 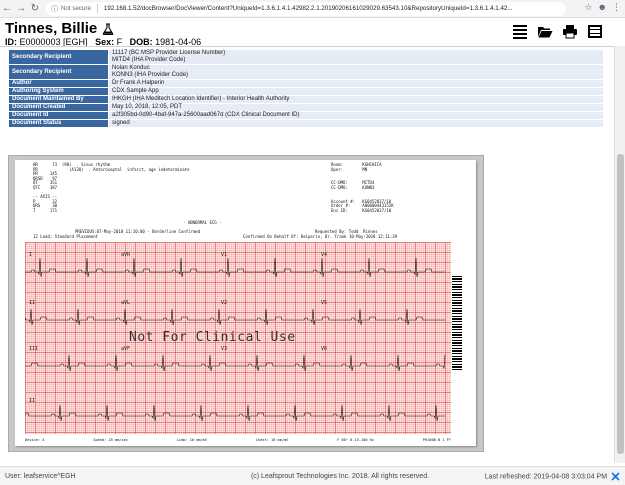 What do you see at coordinates (126, 303) in the screenshot?
I see `lead-label: aVL` at bounding box center [126, 303].